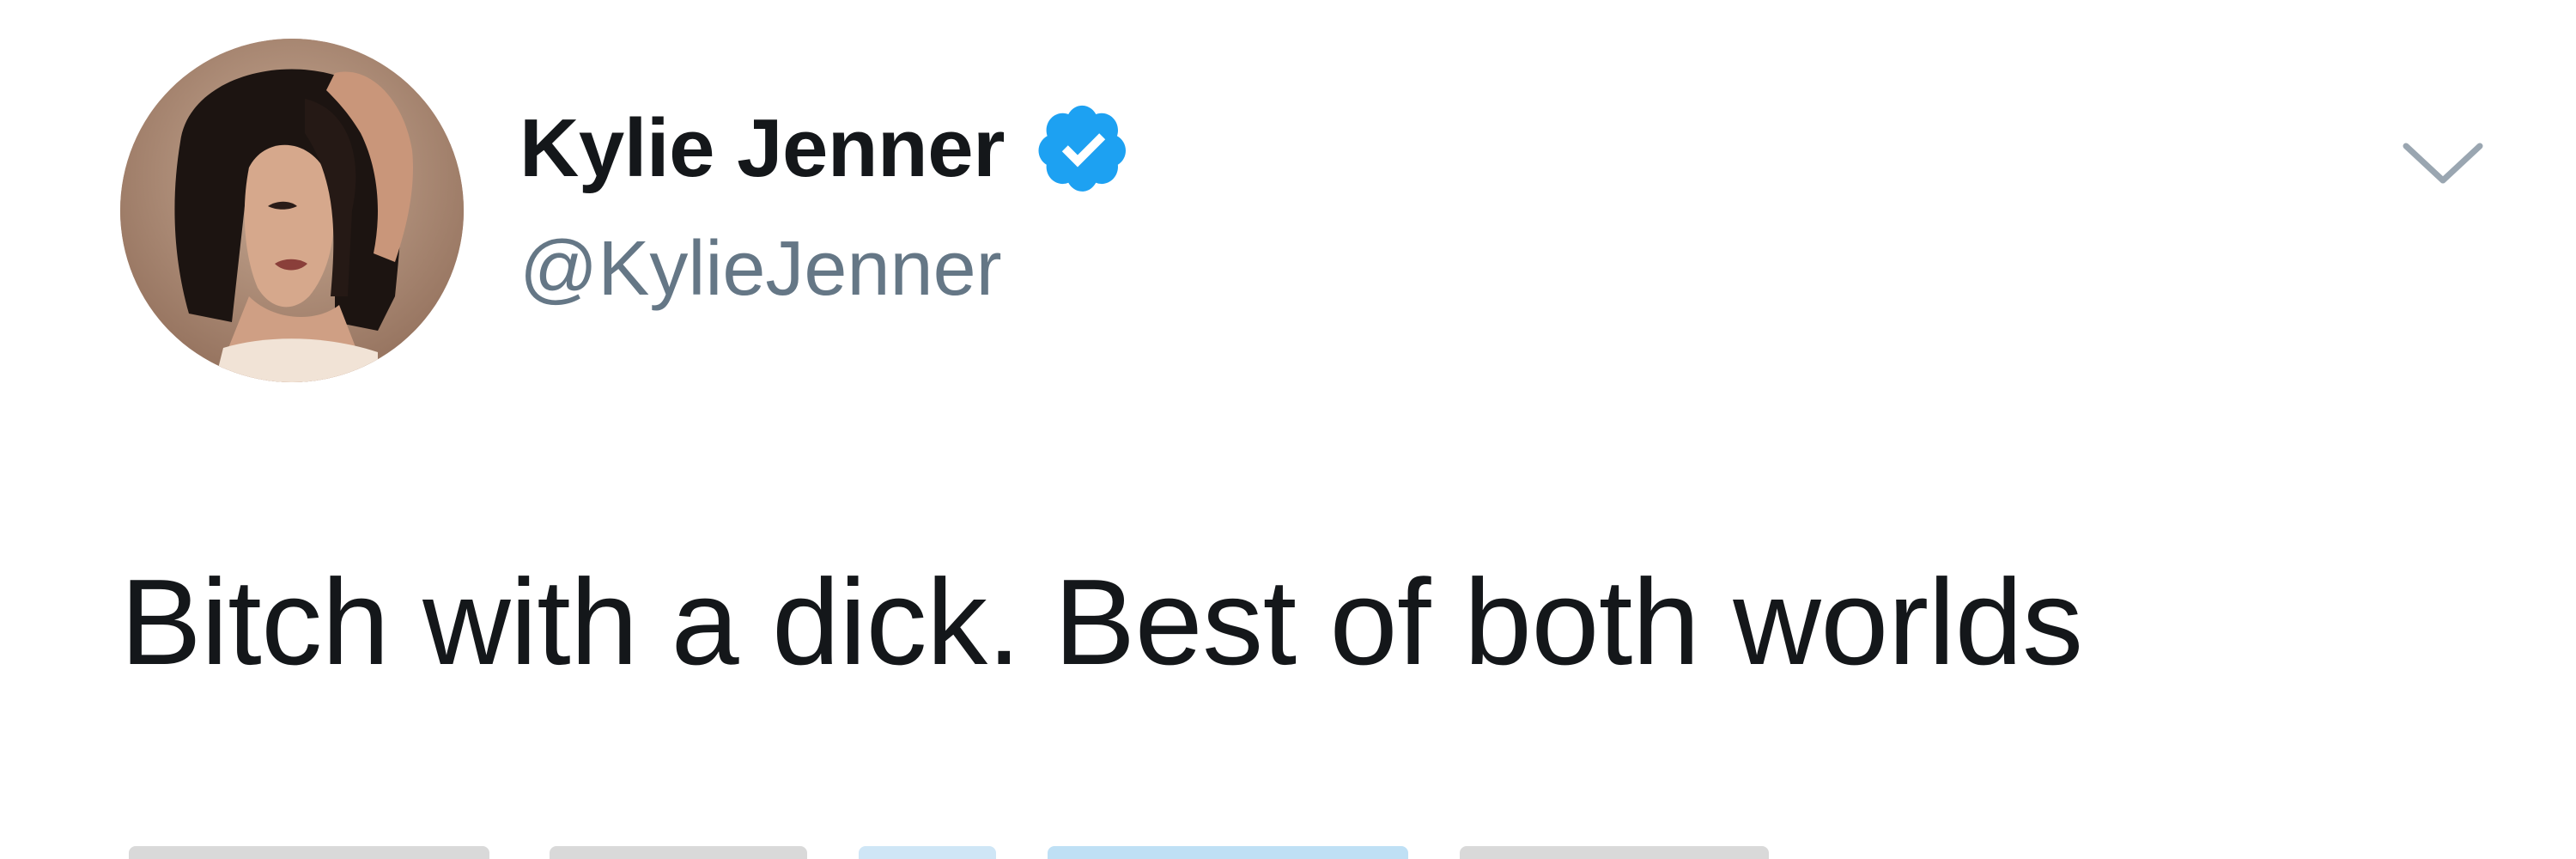  Describe the element at coordinates (2443, 163) in the screenshot. I see `chevron-down-icon` at that location.